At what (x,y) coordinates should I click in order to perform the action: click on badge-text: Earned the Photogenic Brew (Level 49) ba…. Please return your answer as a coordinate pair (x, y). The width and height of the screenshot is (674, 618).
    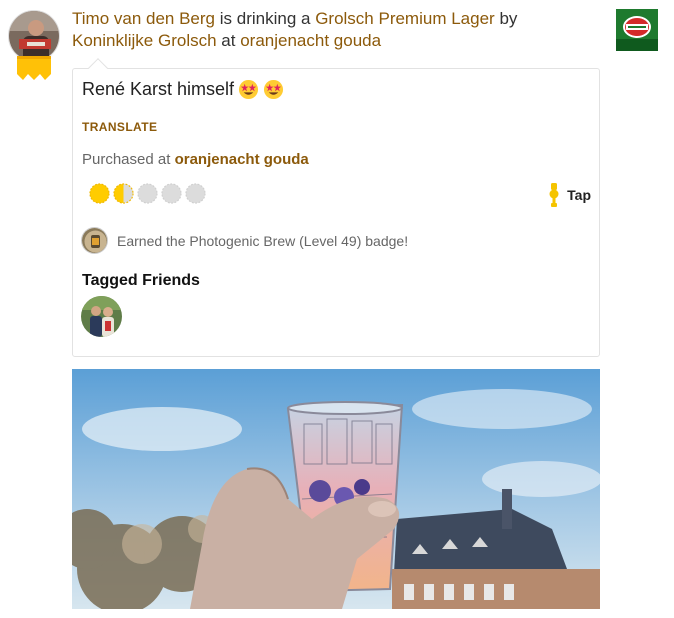
    Looking at the image, I should click on (263, 240).